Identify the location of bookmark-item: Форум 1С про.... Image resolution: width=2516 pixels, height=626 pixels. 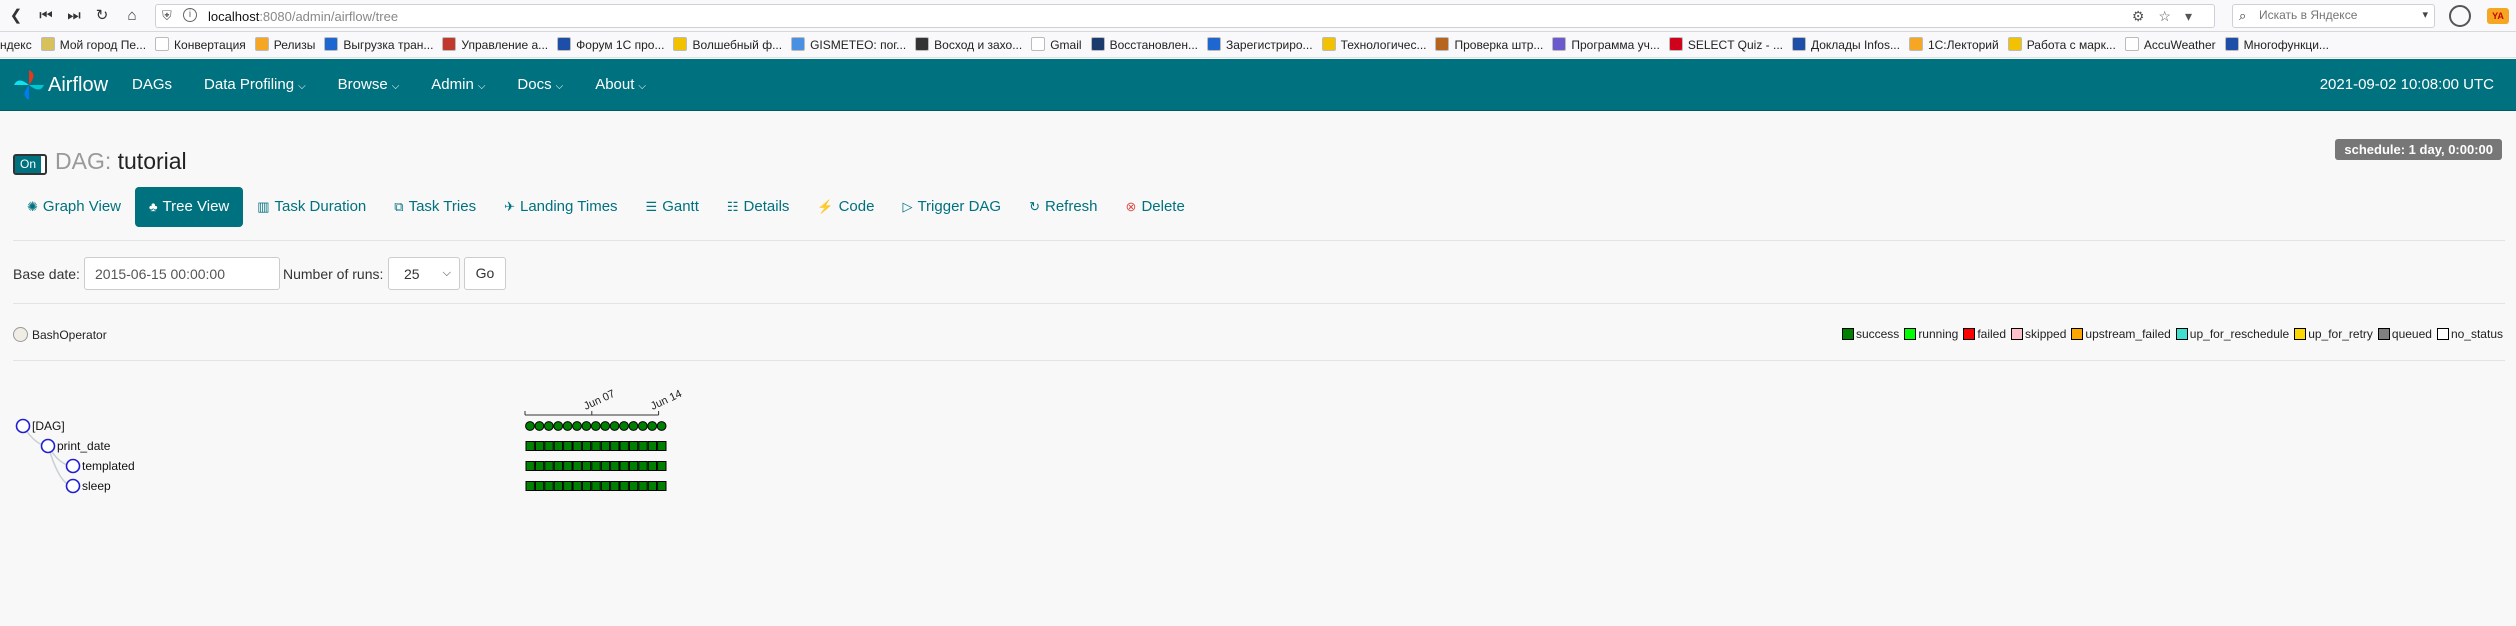
(615, 44).